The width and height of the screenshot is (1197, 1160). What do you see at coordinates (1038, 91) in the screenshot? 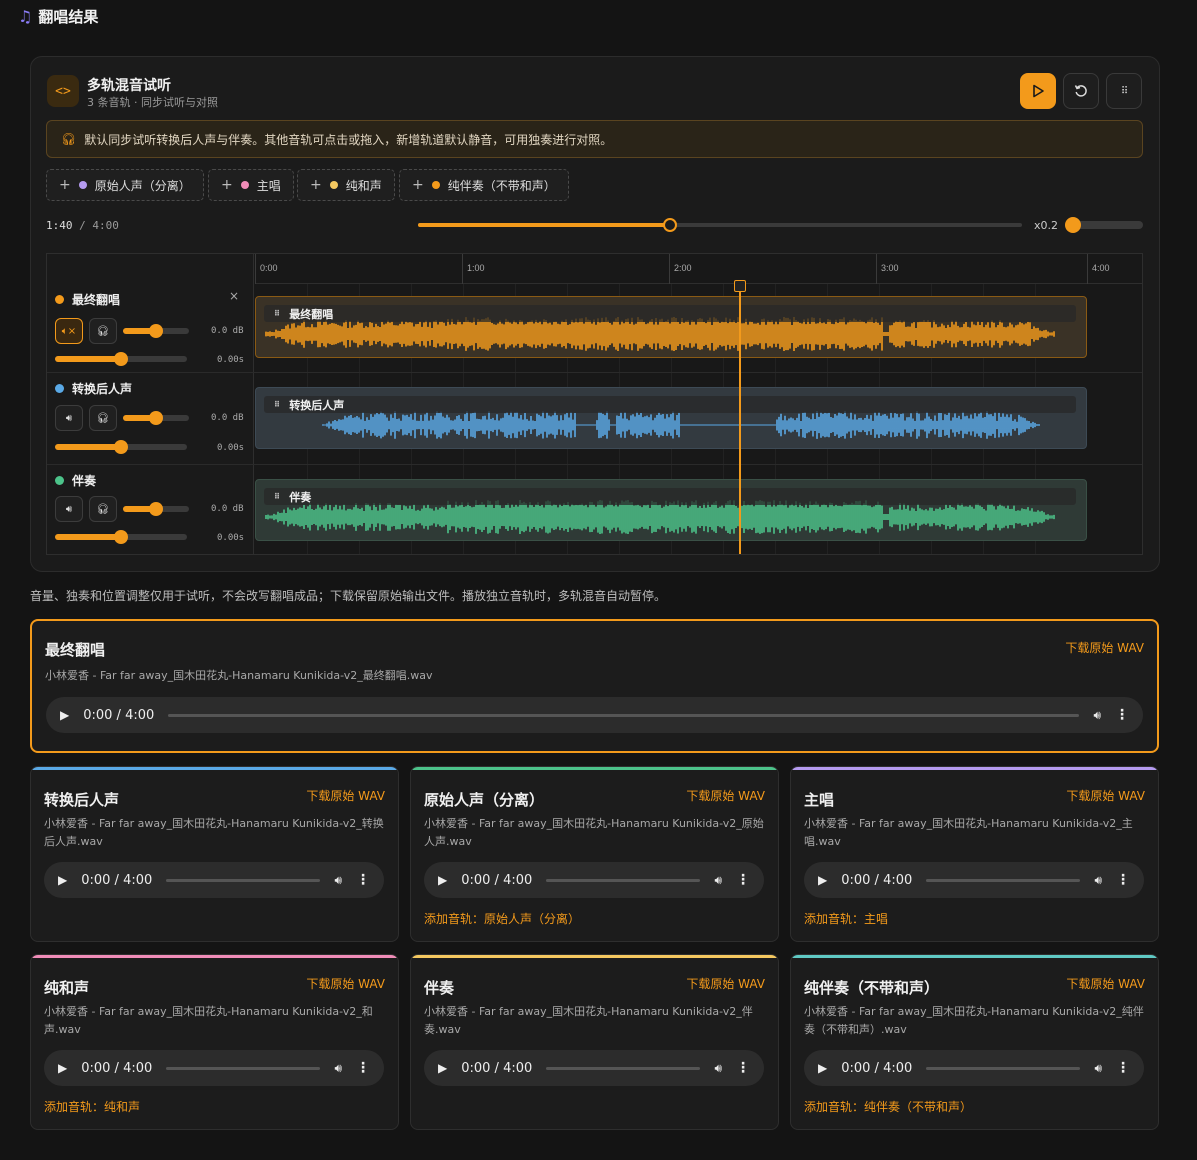
I see `play-all-button` at bounding box center [1038, 91].